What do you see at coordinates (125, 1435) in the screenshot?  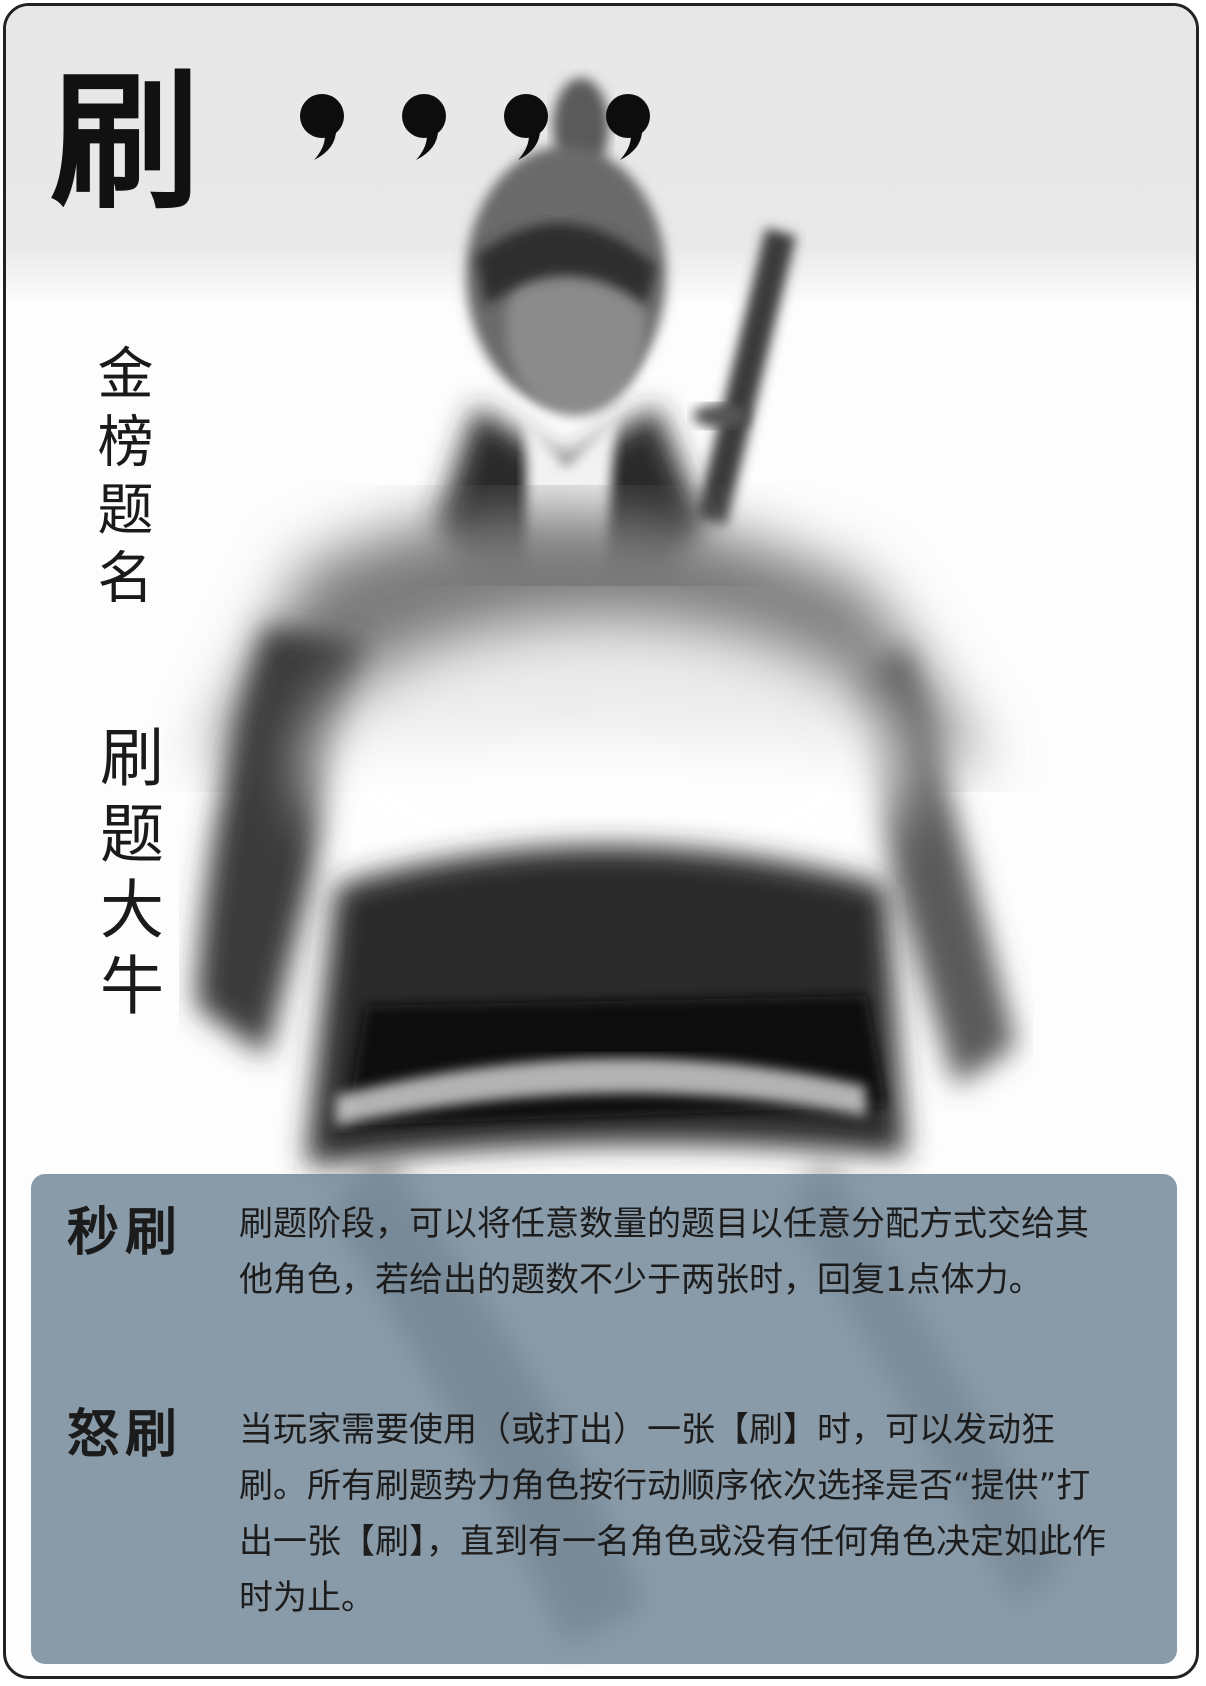 I see `skill-name: 怒刷` at bounding box center [125, 1435].